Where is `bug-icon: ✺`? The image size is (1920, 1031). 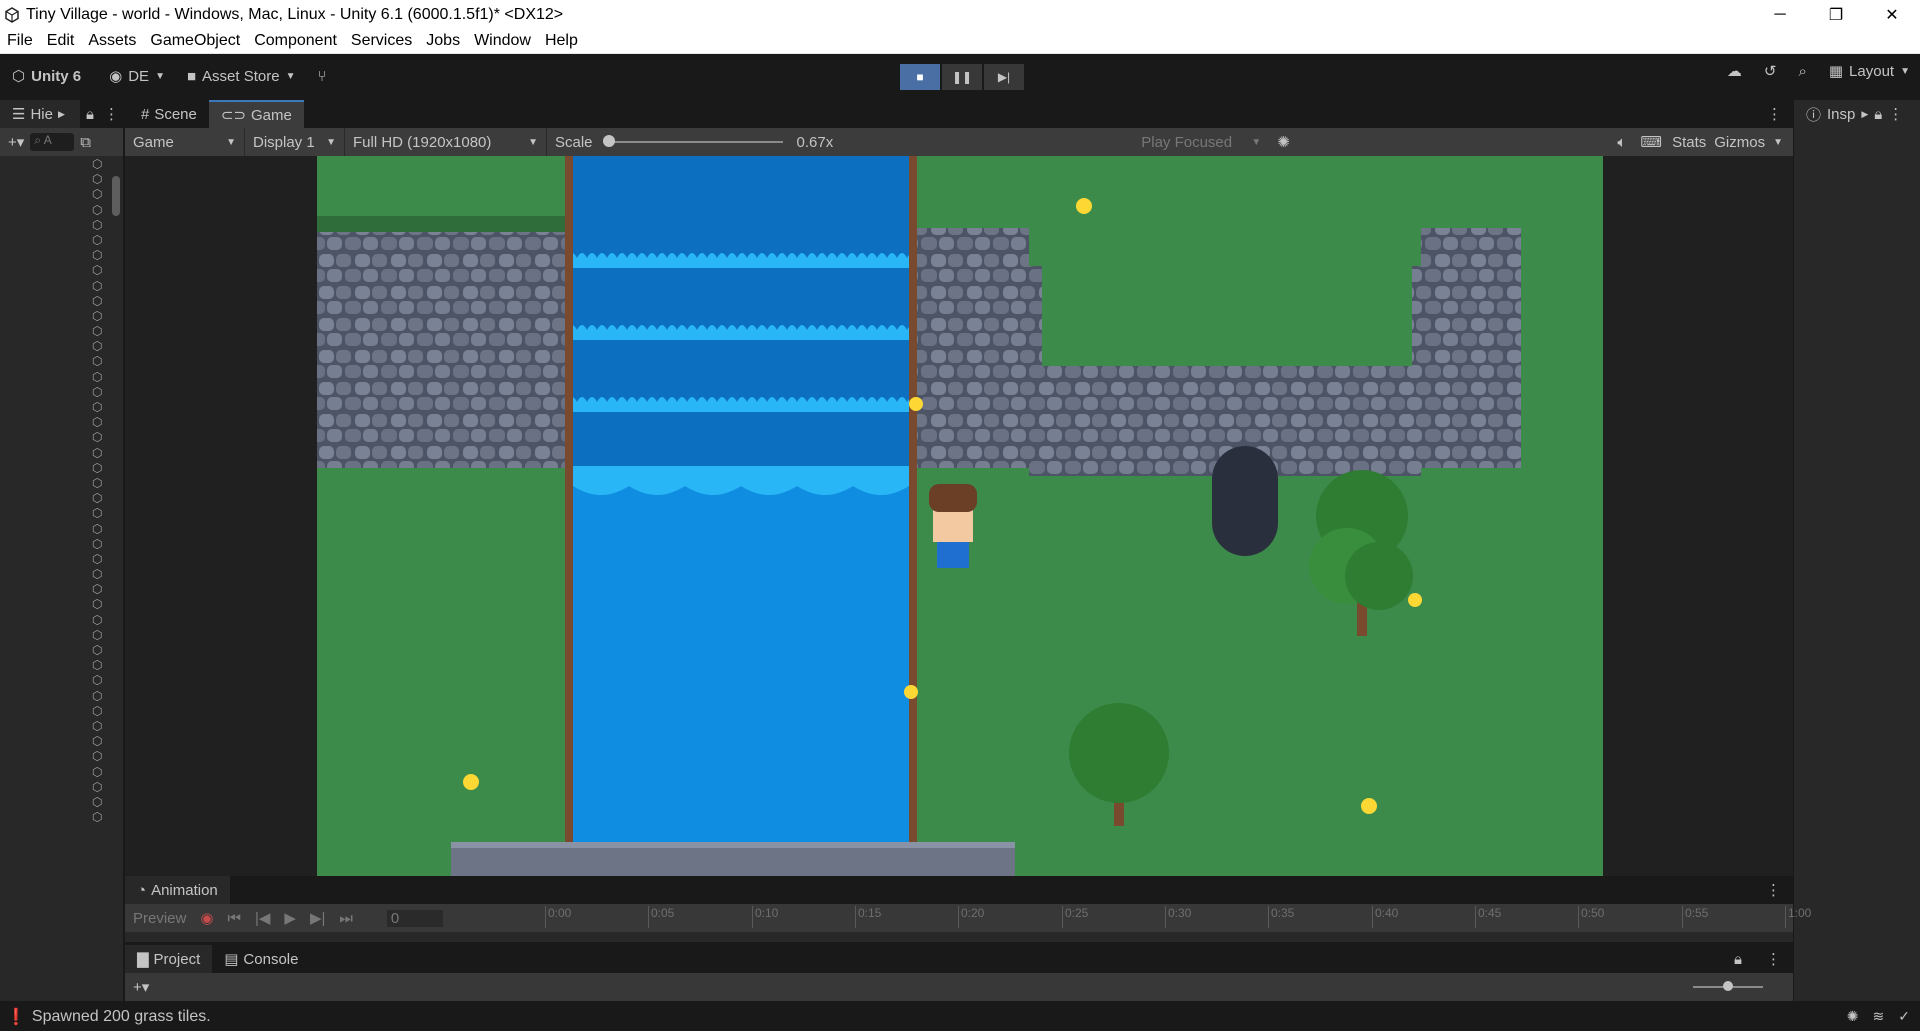
bug-icon: ✺ is located at coordinates (1283, 142).